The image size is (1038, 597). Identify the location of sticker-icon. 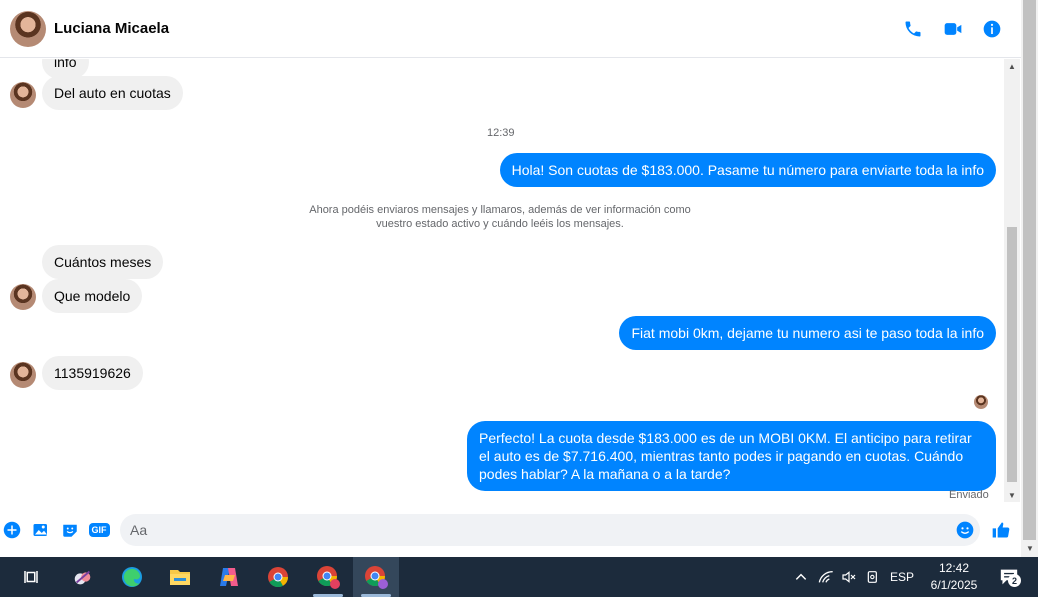
(70, 530).